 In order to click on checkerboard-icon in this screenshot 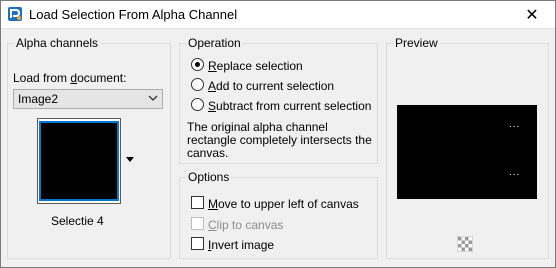, I will do `click(465, 244)`.